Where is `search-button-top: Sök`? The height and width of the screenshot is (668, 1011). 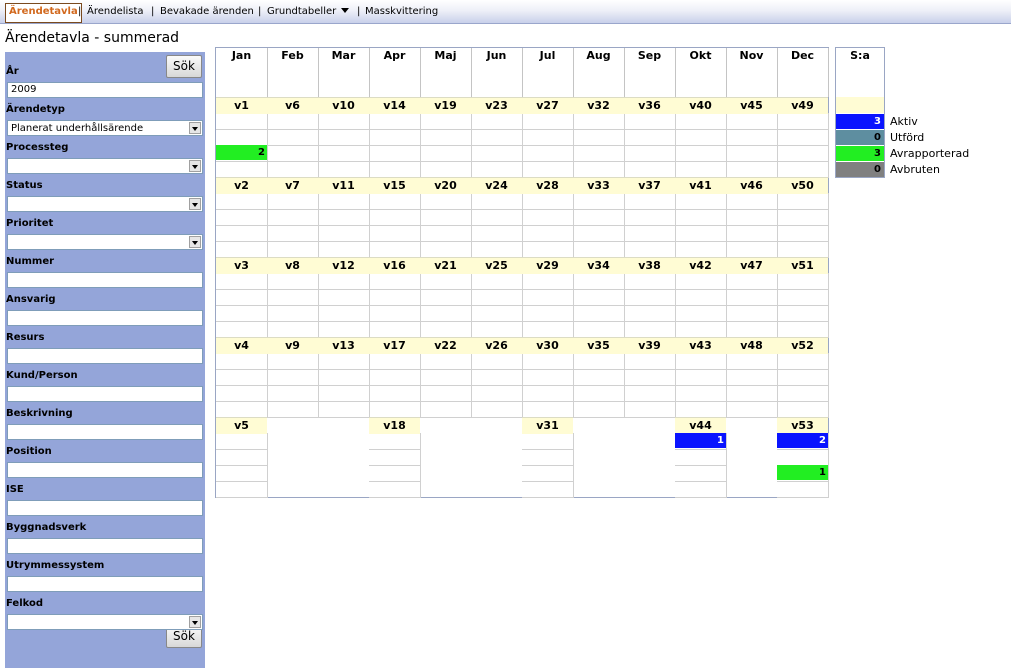 search-button-top: Sök is located at coordinates (184, 66).